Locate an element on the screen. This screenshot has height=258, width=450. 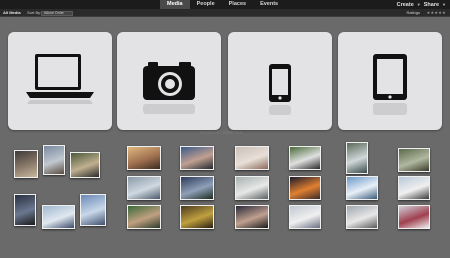
ratings-stars: ★★★★★ is located at coordinates (436, 13).